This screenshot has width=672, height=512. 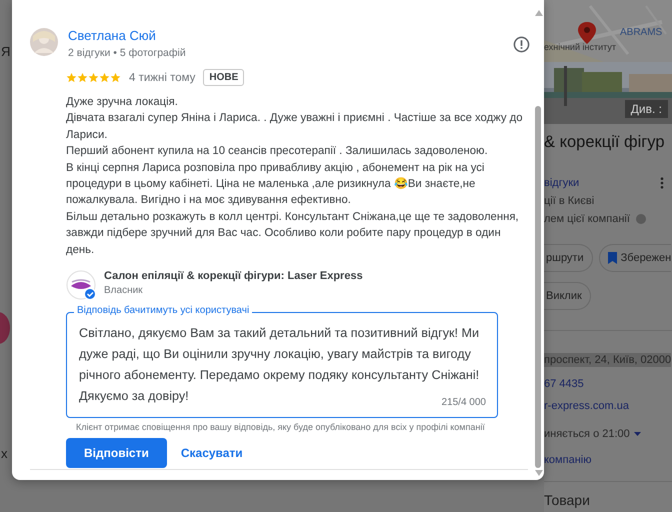 I want to click on logo-mark, so click(x=81, y=284).